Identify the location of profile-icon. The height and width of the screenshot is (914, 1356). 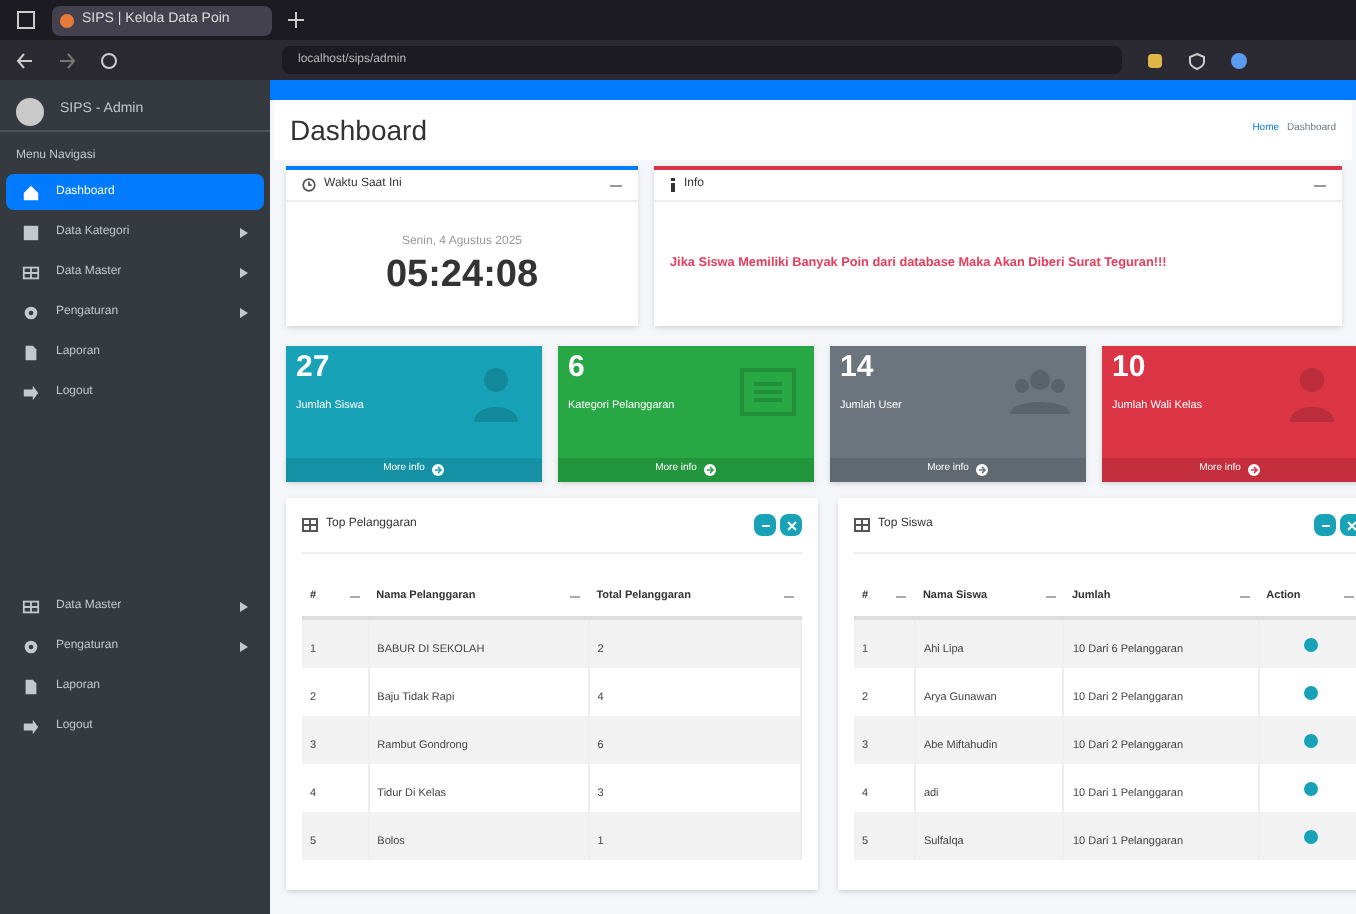
(1239, 60).